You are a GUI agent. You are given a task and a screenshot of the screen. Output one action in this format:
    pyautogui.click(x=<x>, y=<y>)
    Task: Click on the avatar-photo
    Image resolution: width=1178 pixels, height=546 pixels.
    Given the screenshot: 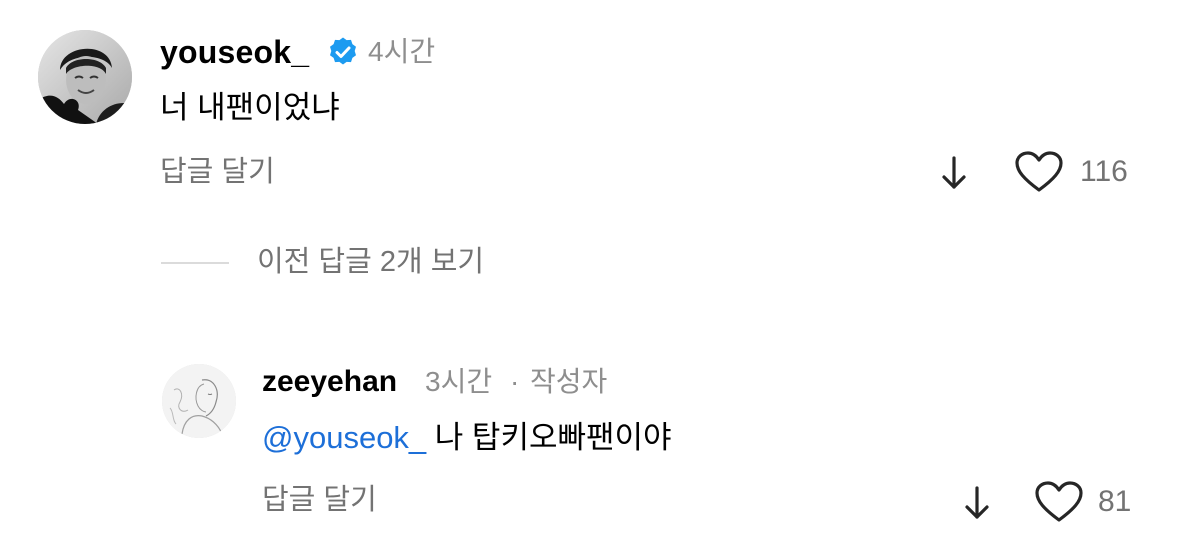 What is the action you would take?
    pyautogui.click(x=85, y=77)
    